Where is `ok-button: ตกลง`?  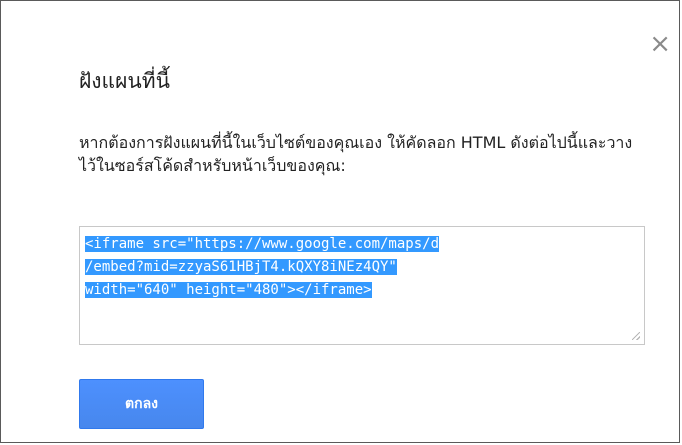 ok-button: ตกลง is located at coordinates (141, 404).